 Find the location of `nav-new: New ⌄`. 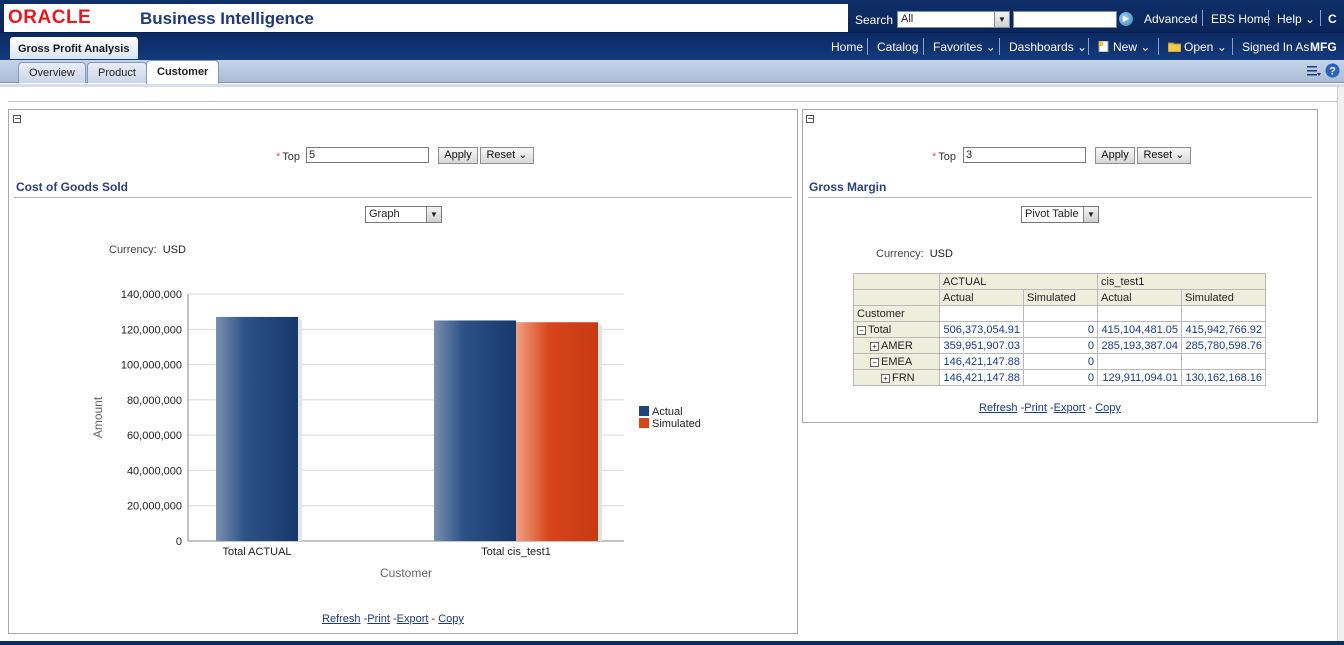

nav-new: New ⌄ is located at coordinates (1123, 47).